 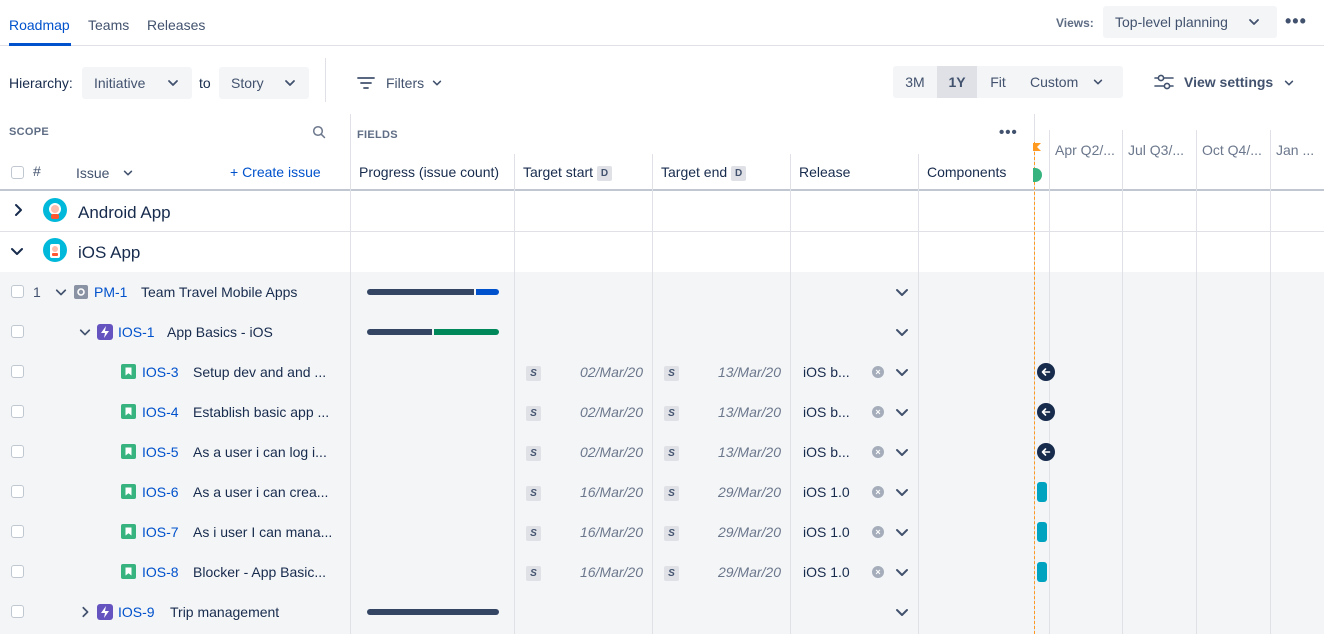 What do you see at coordinates (160, 412) in the screenshot?
I see `issue-key: IOS-4` at bounding box center [160, 412].